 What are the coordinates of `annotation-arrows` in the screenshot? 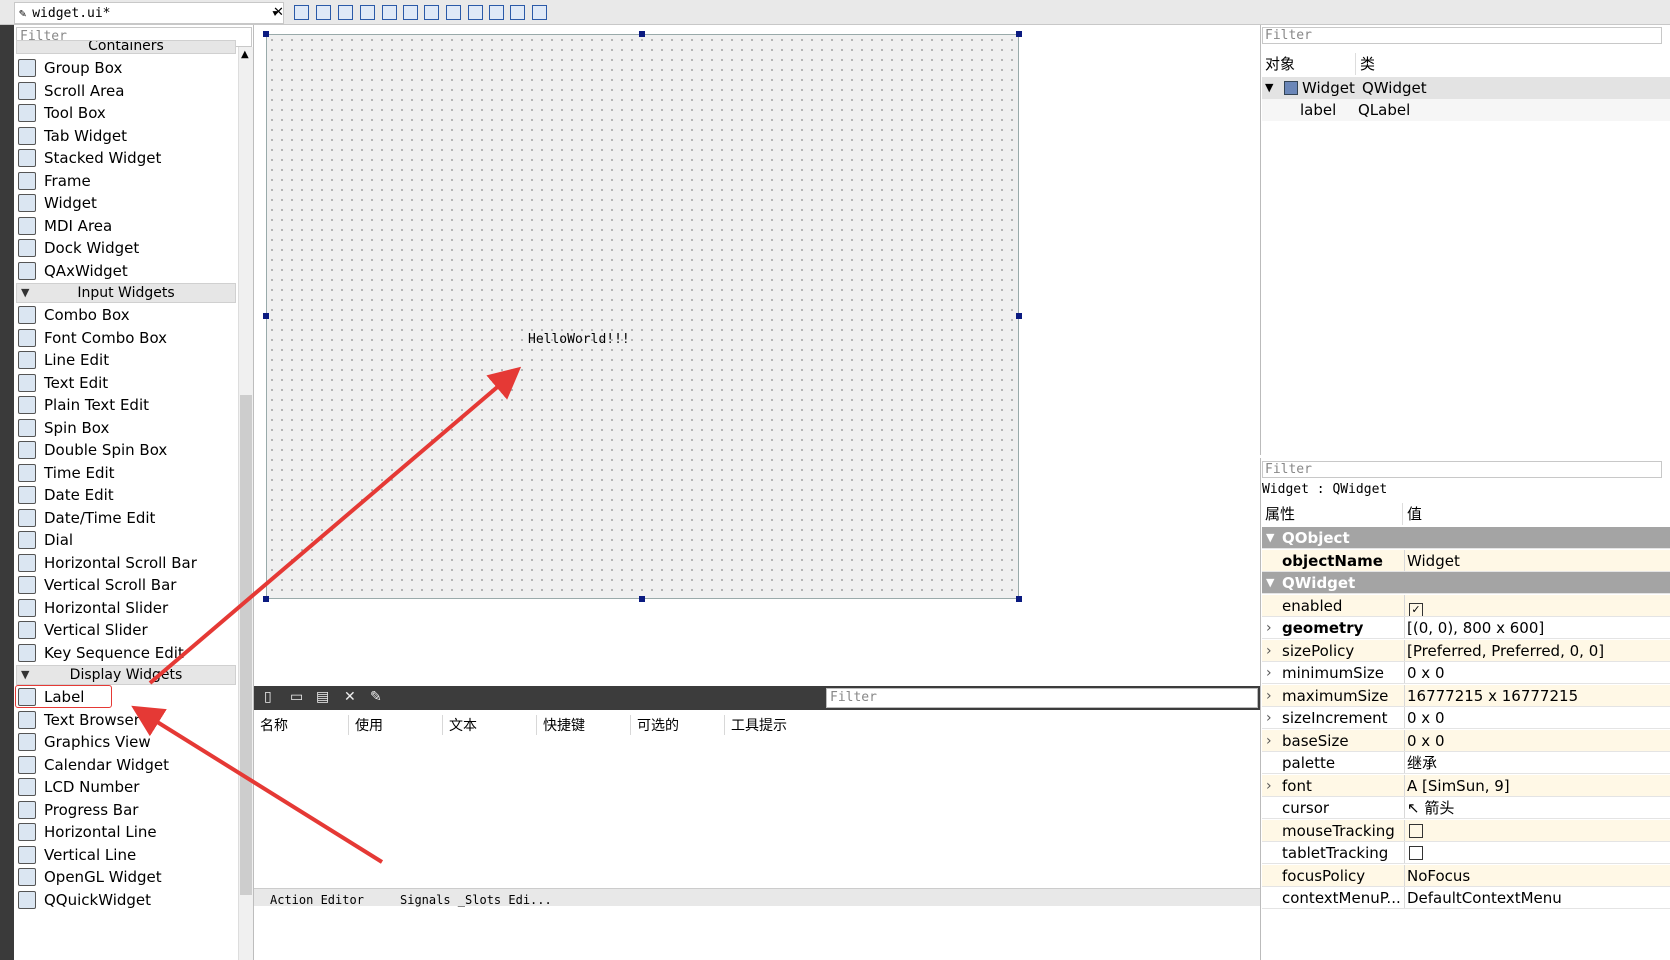 It's located at (326, 615).